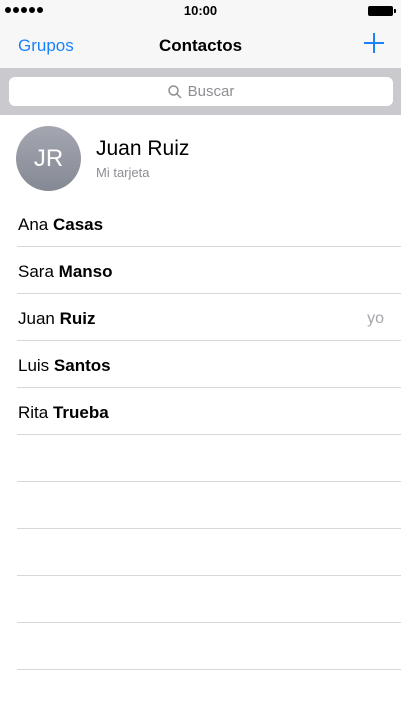  I want to click on my-card: JR Juan Ruiz Mi tarjeta, so click(200, 157).